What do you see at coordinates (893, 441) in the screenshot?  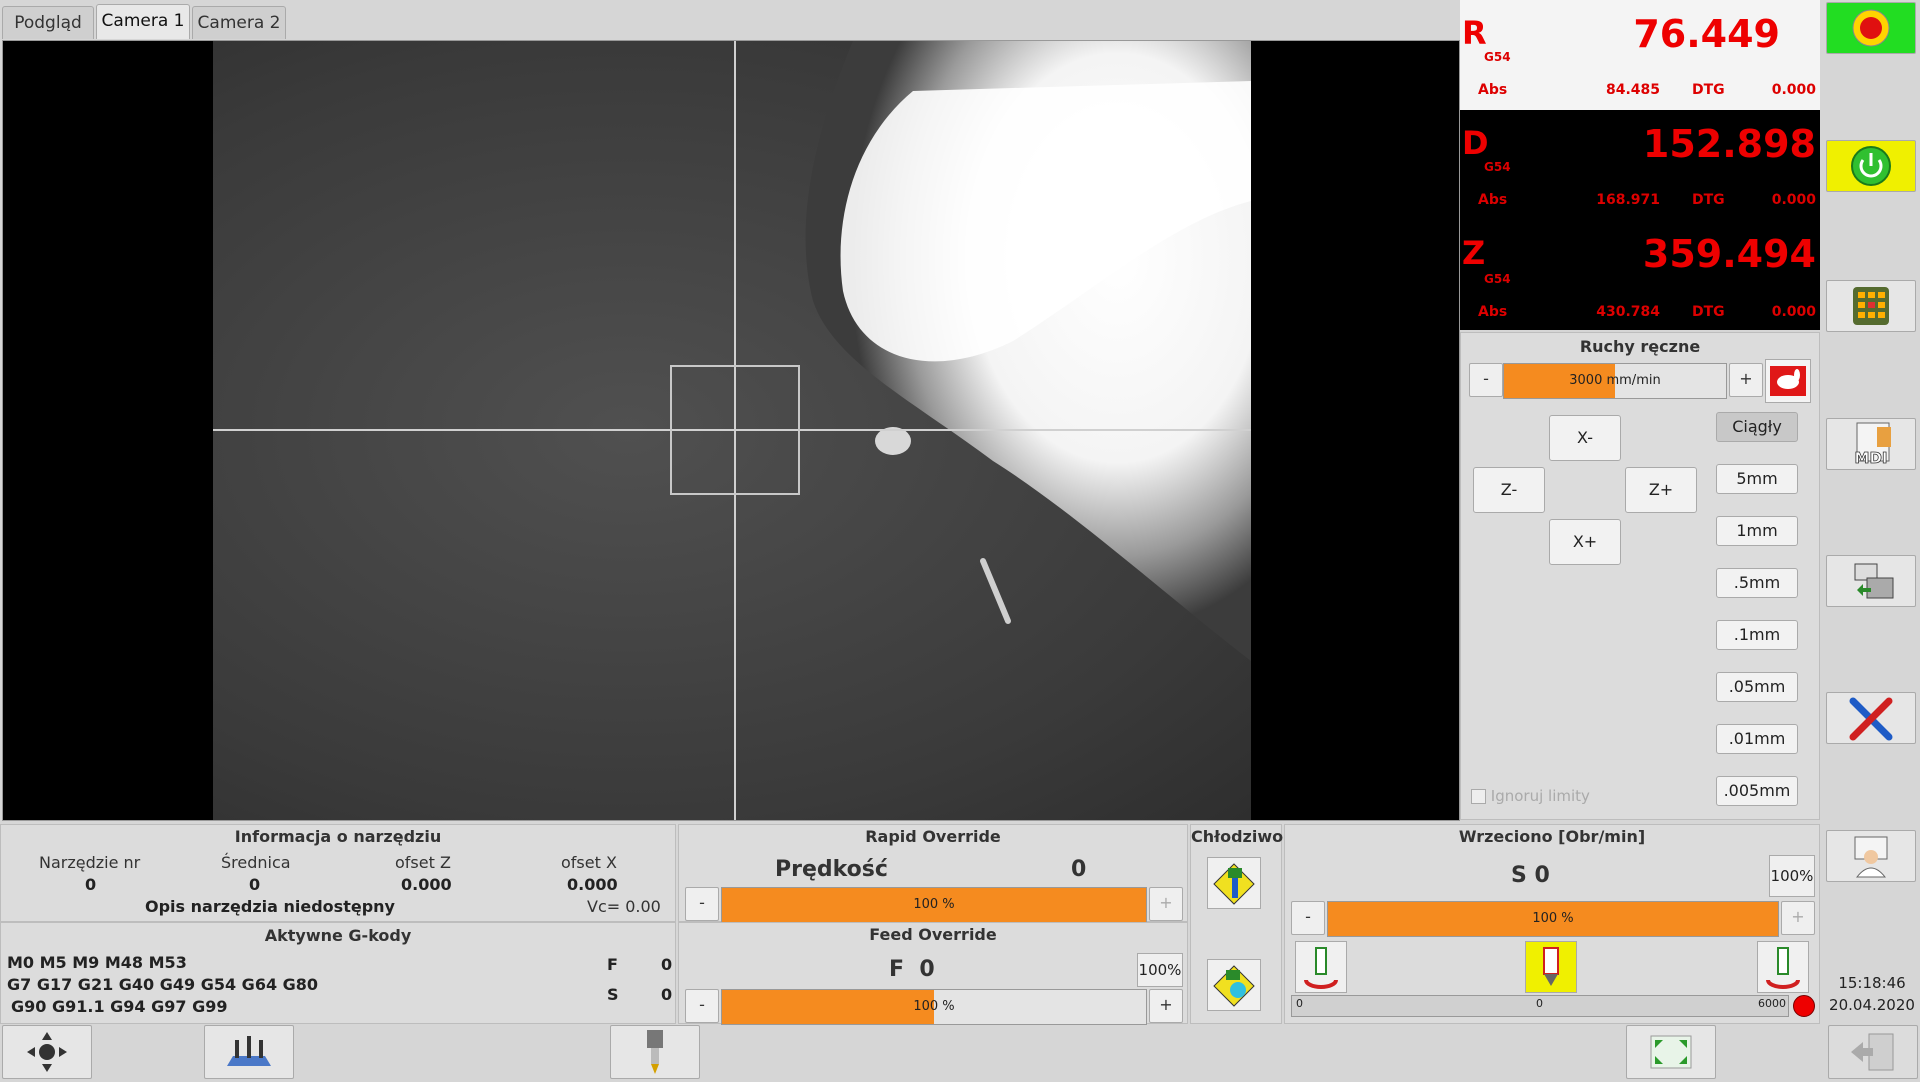 I see `chip-fragment` at bounding box center [893, 441].